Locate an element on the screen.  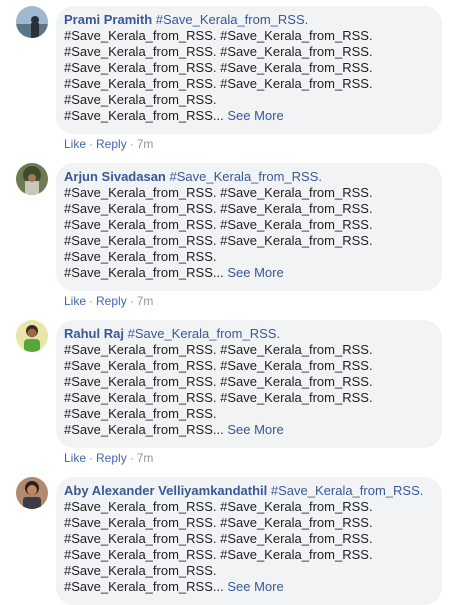
comment-header: Arjun Sivadasan #Save_Kerala_from_RSS. is located at coordinates (248, 177).